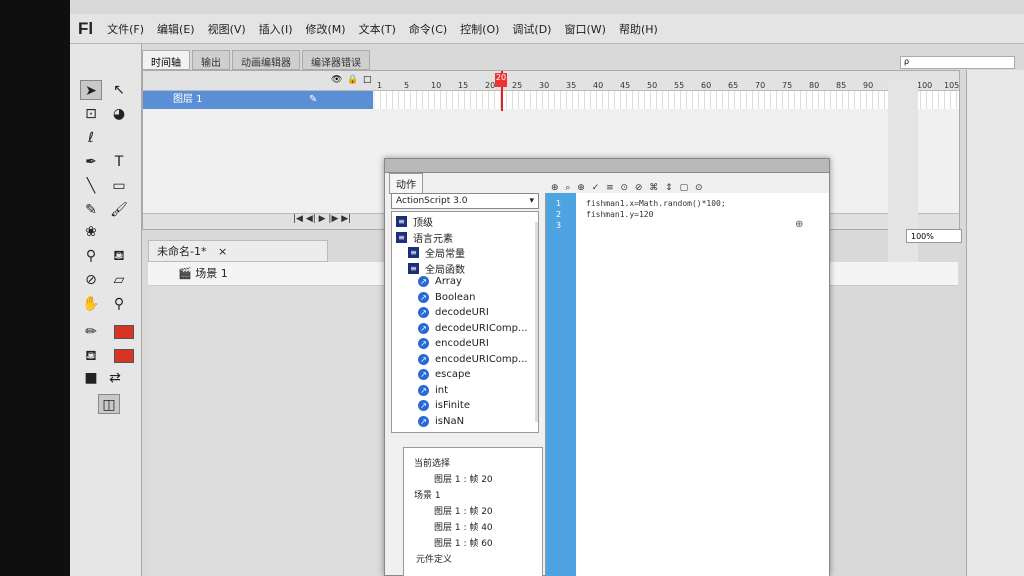  I want to click on layer-name: 图层 1, so click(188, 99).